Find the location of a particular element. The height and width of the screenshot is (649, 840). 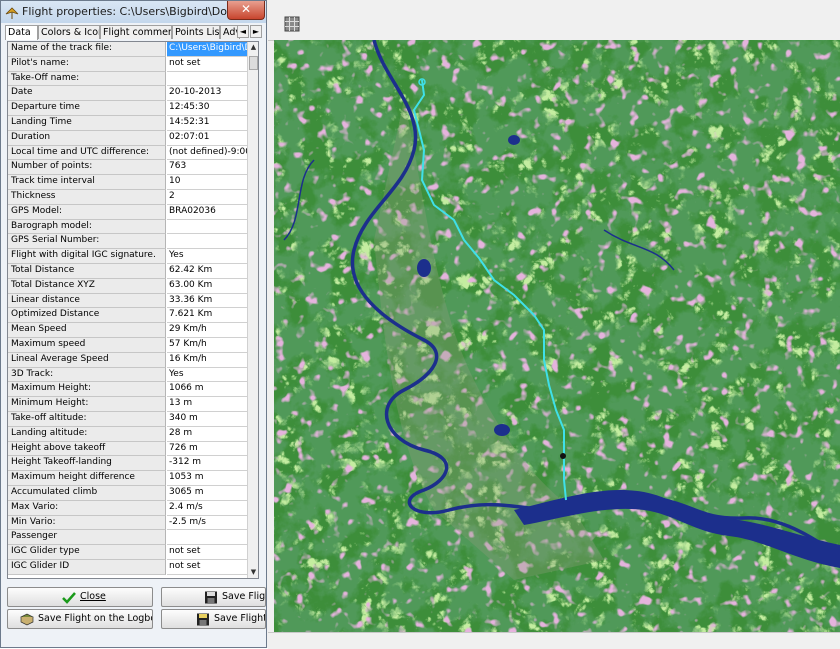

table-row: Max Vario: 2.4 m/s is located at coordinates (133, 508).